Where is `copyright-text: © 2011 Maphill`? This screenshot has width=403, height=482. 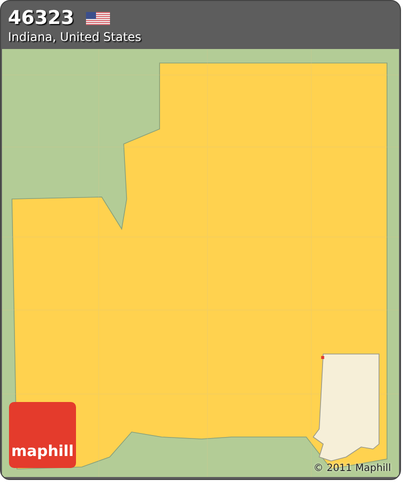
copyright-text: © 2011 Maphill is located at coordinates (352, 468).